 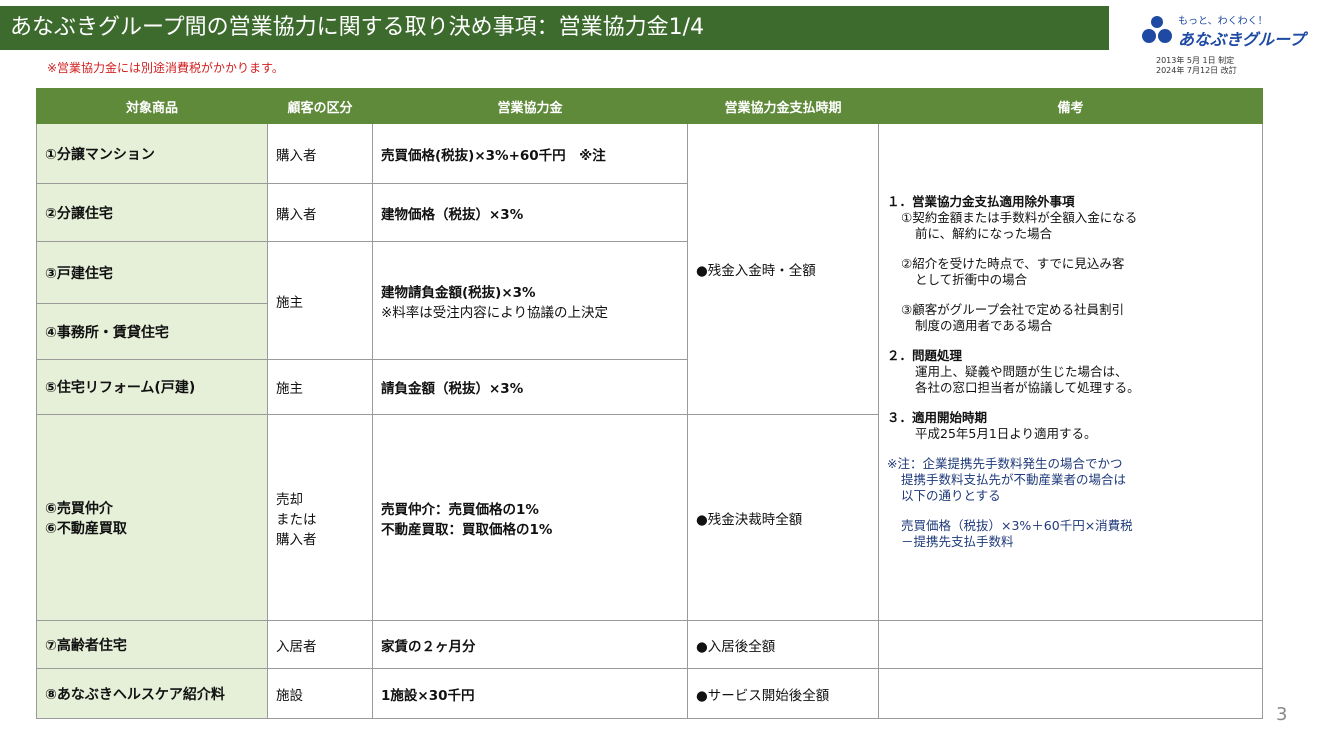 What do you see at coordinates (1014, 479) in the screenshot?
I see `remarks-note: 提携手数料支払先が不動産業者の場合は` at bounding box center [1014, 479].